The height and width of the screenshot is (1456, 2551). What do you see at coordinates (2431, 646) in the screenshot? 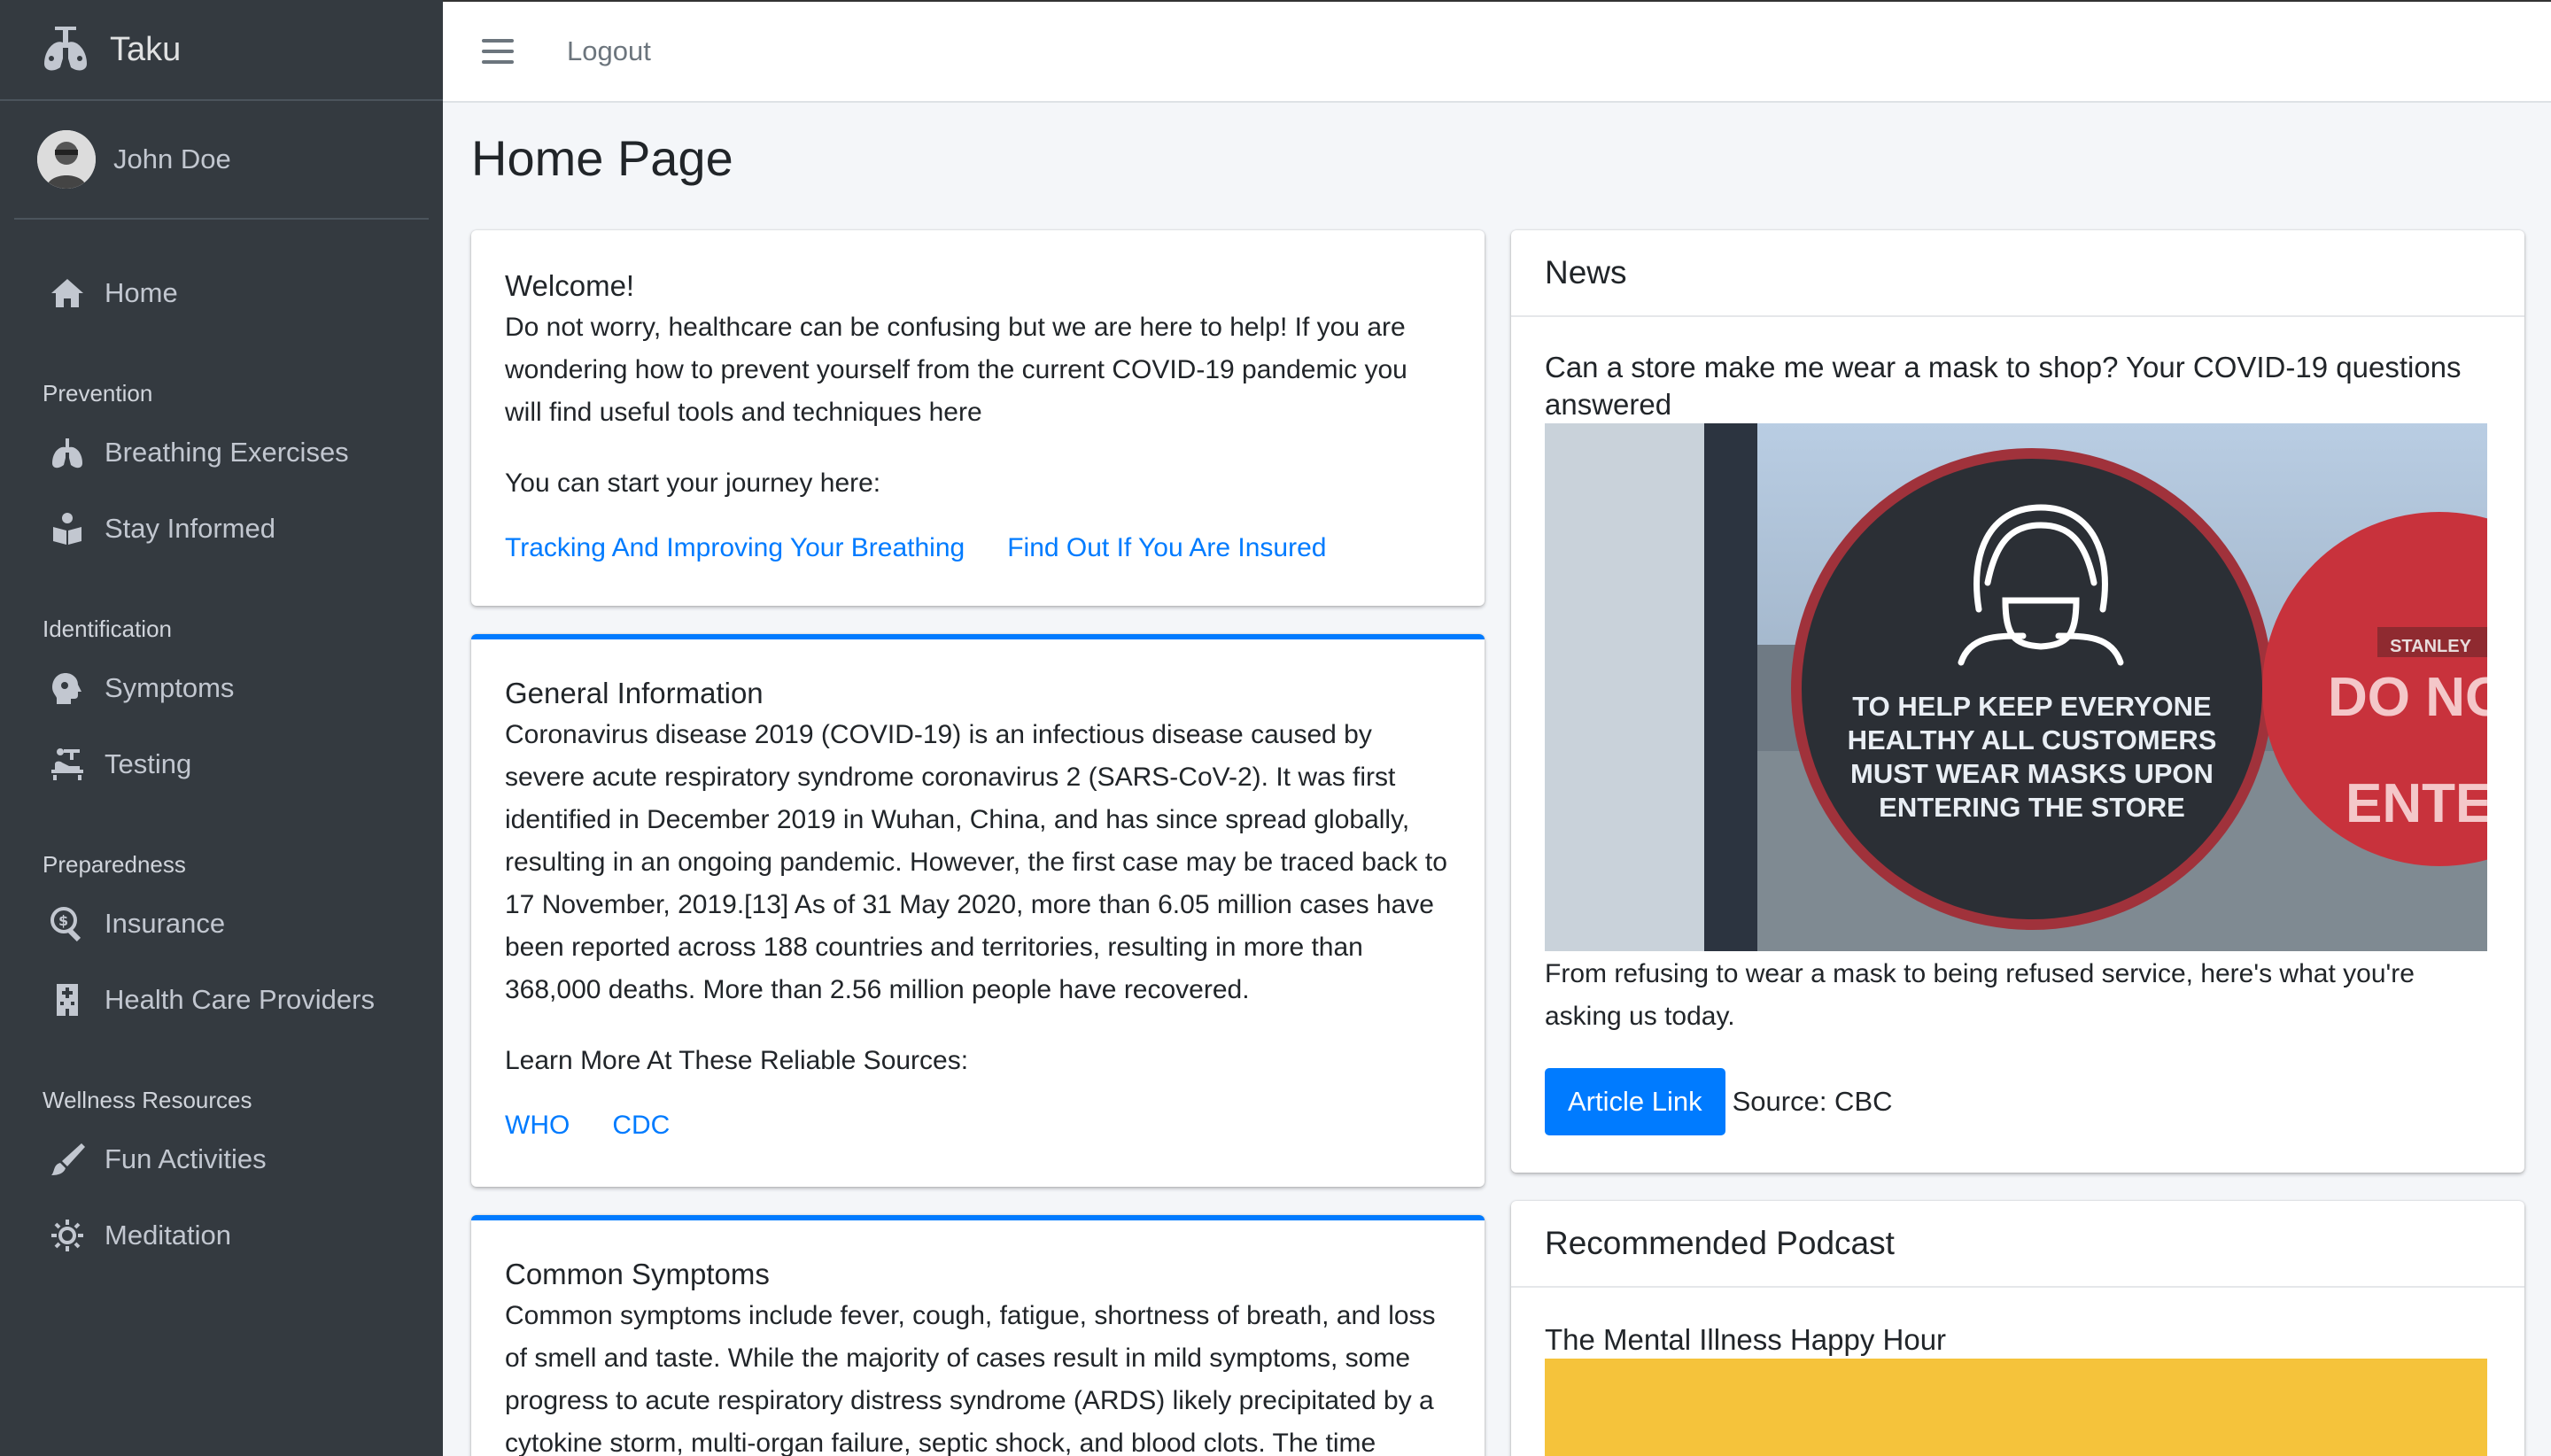
I see `sign-brand: STANLEY` at bounding box center [2431, 646].